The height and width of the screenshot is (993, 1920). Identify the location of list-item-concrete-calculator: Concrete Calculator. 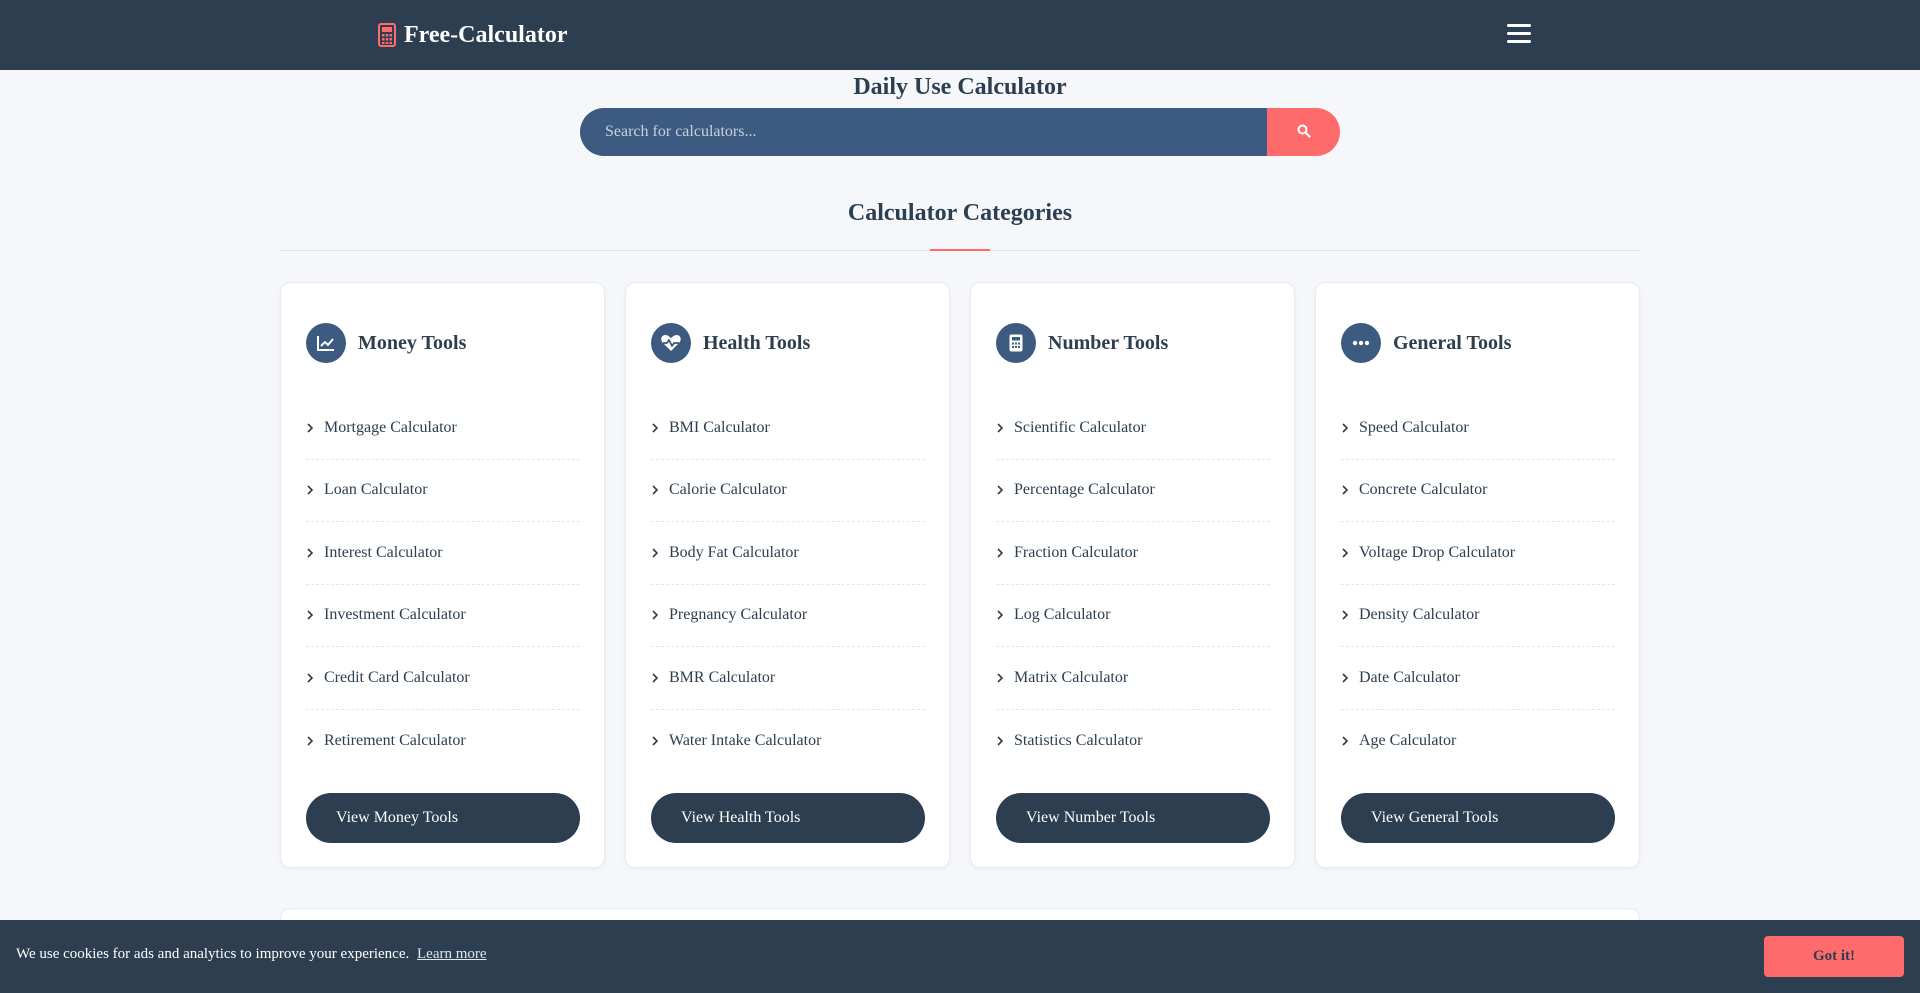
(1478, 491).